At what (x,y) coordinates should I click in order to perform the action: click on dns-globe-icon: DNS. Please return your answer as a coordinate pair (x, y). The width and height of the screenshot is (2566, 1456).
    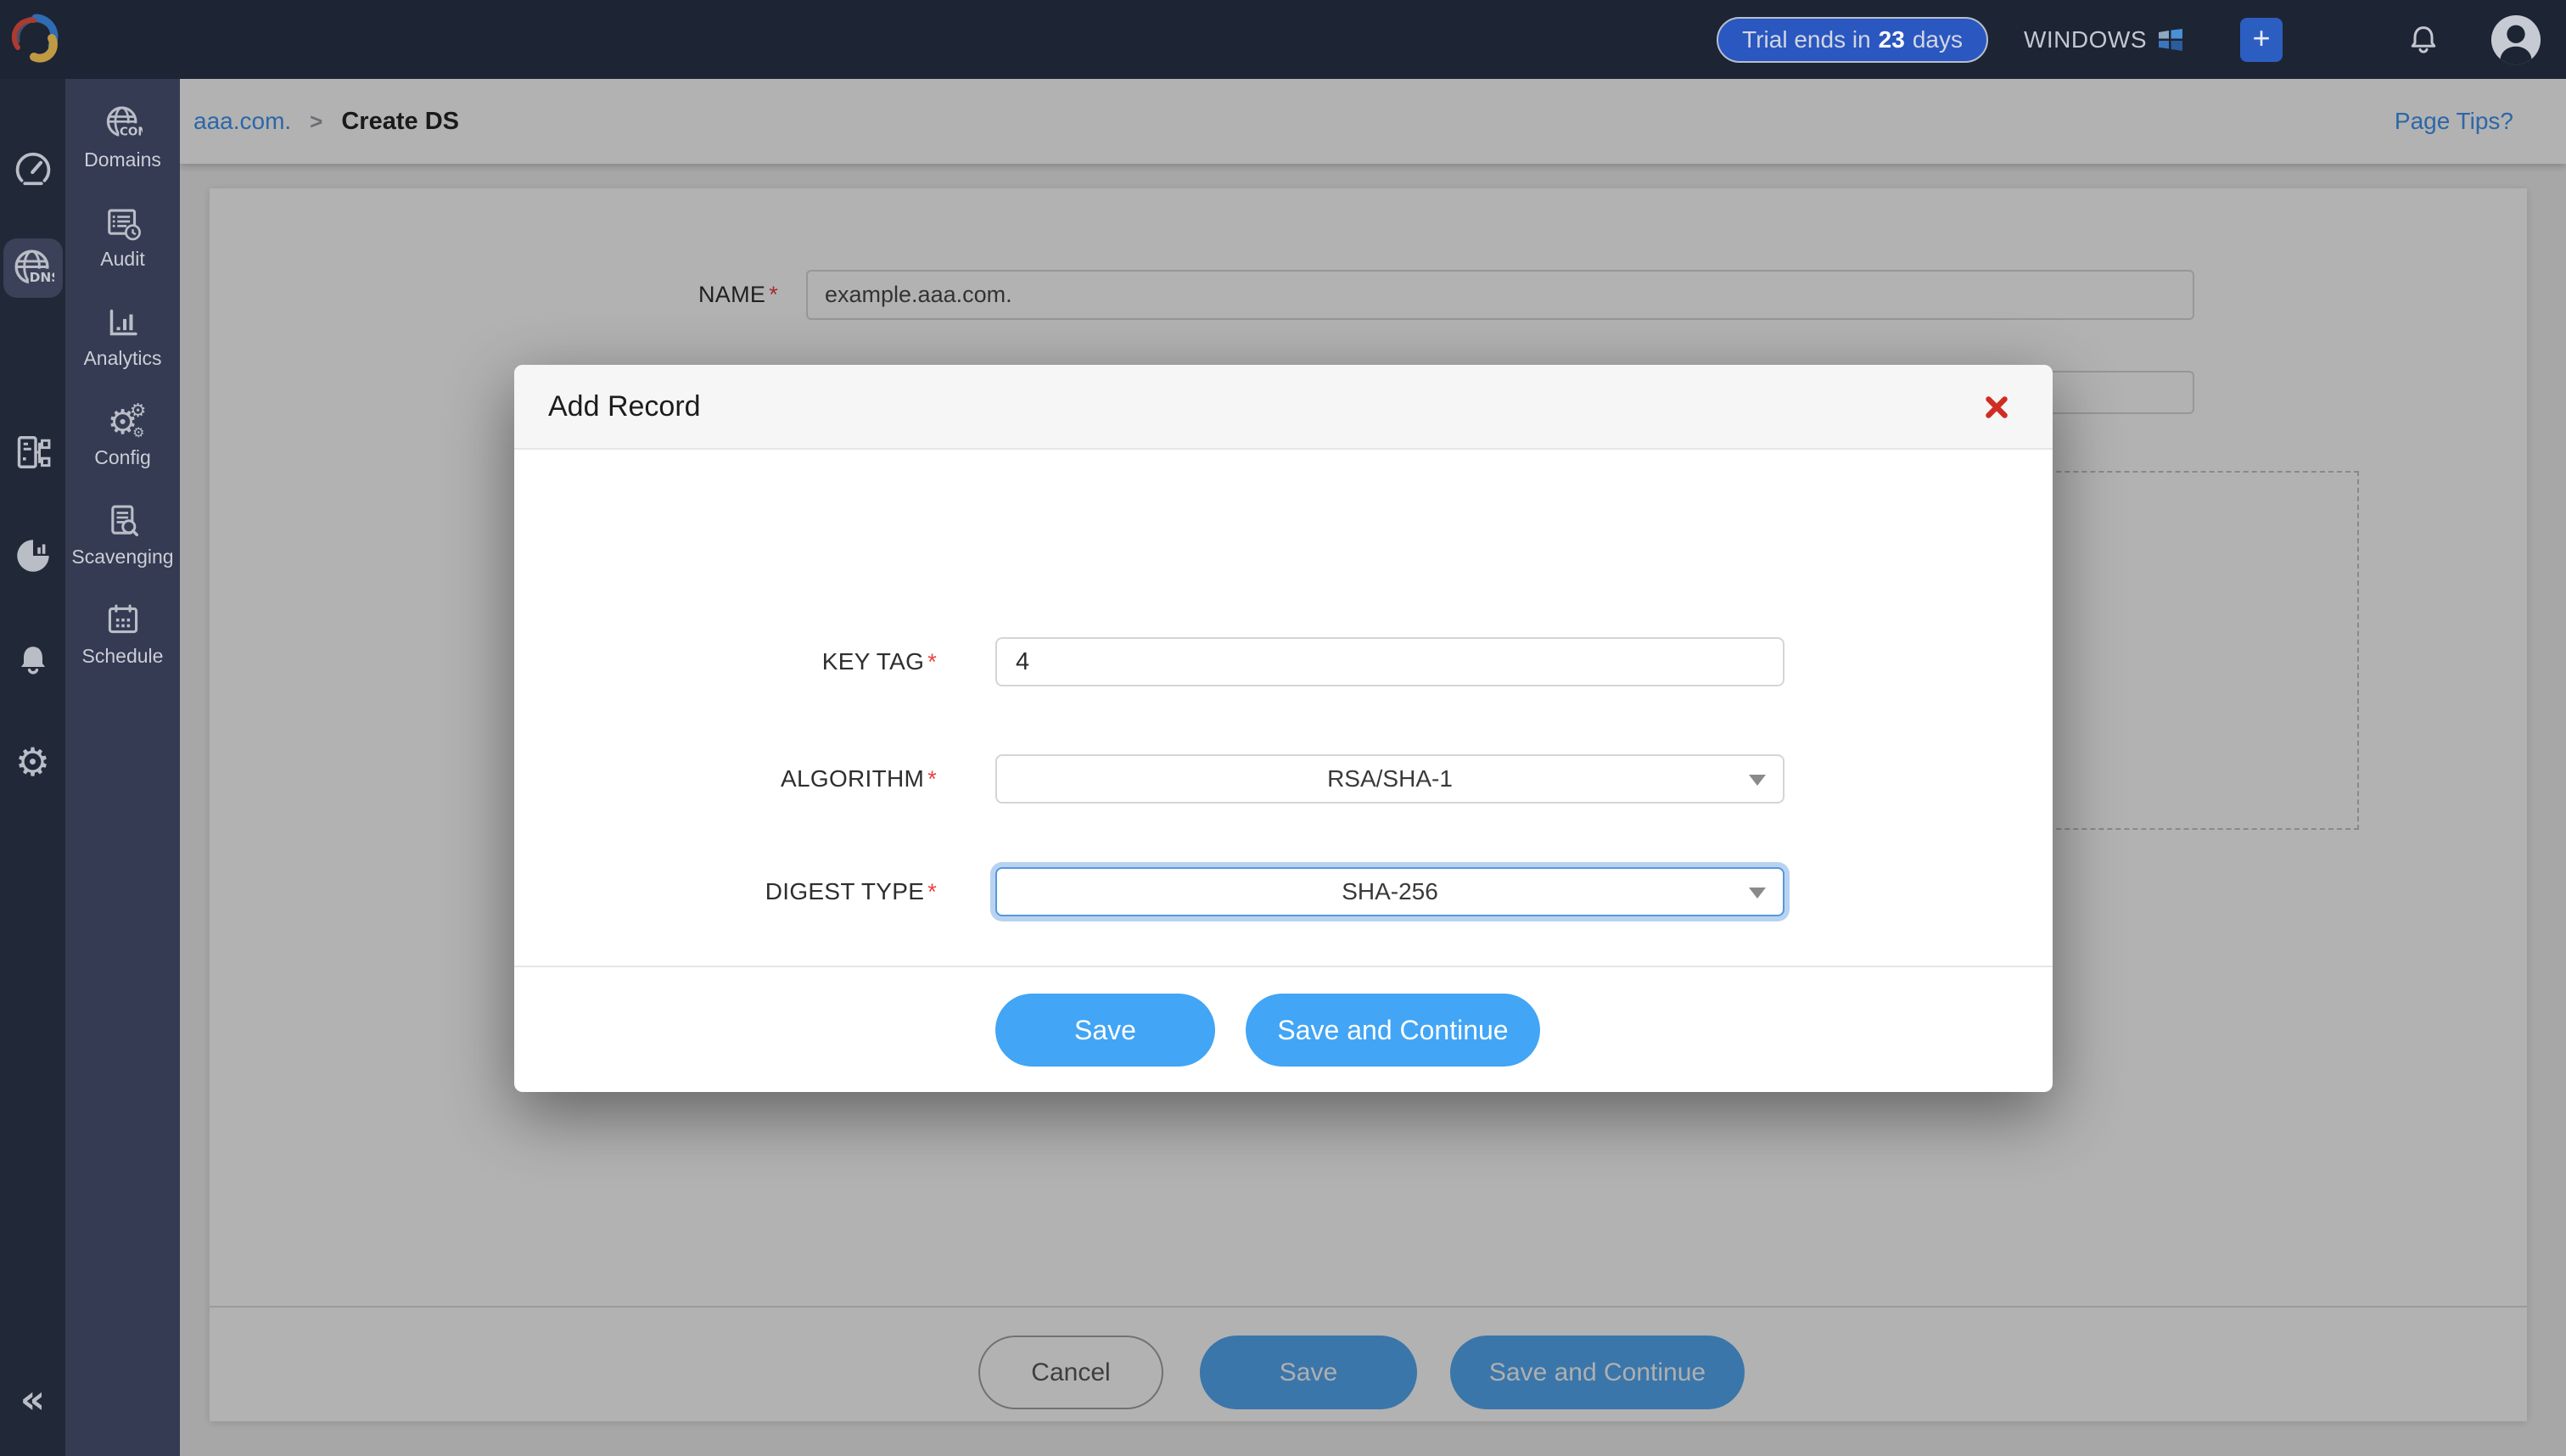
    Looking at the image, I should click on (34, 267).